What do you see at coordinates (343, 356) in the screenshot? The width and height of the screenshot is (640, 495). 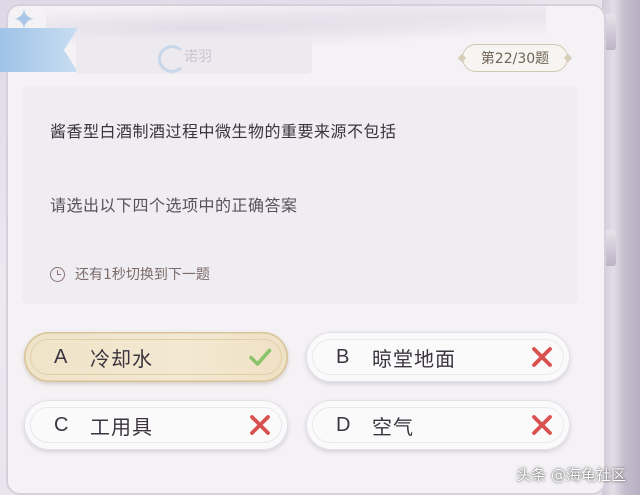 I see `option-letter: B` at bounding box center [343, 356].